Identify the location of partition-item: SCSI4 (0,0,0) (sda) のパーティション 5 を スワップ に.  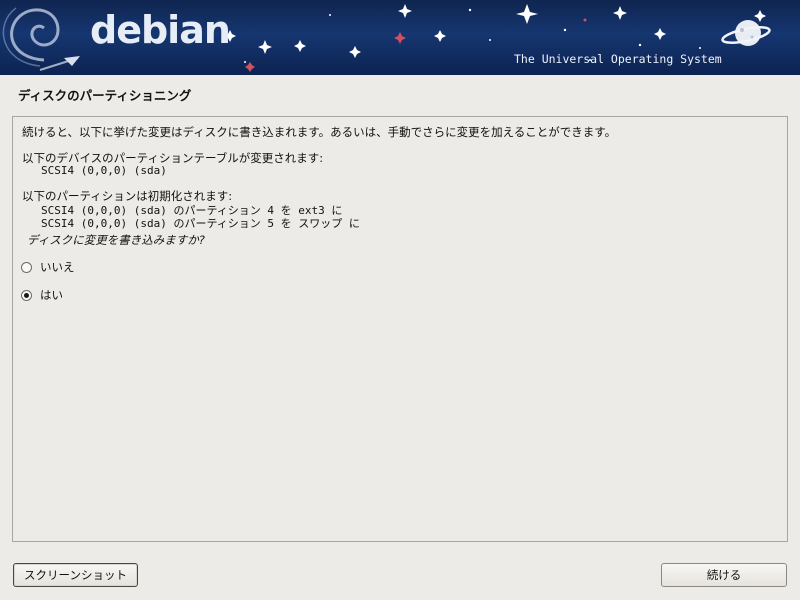
(200, 223).